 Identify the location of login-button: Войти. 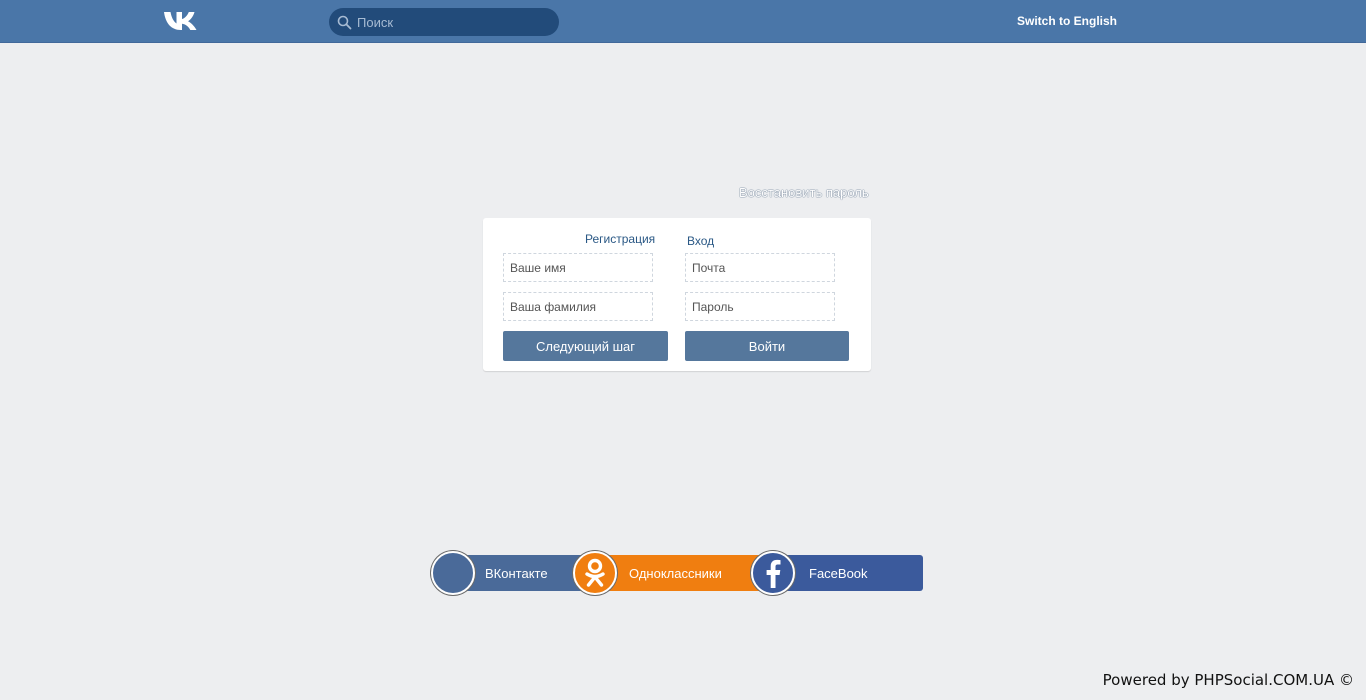
(767, 346).